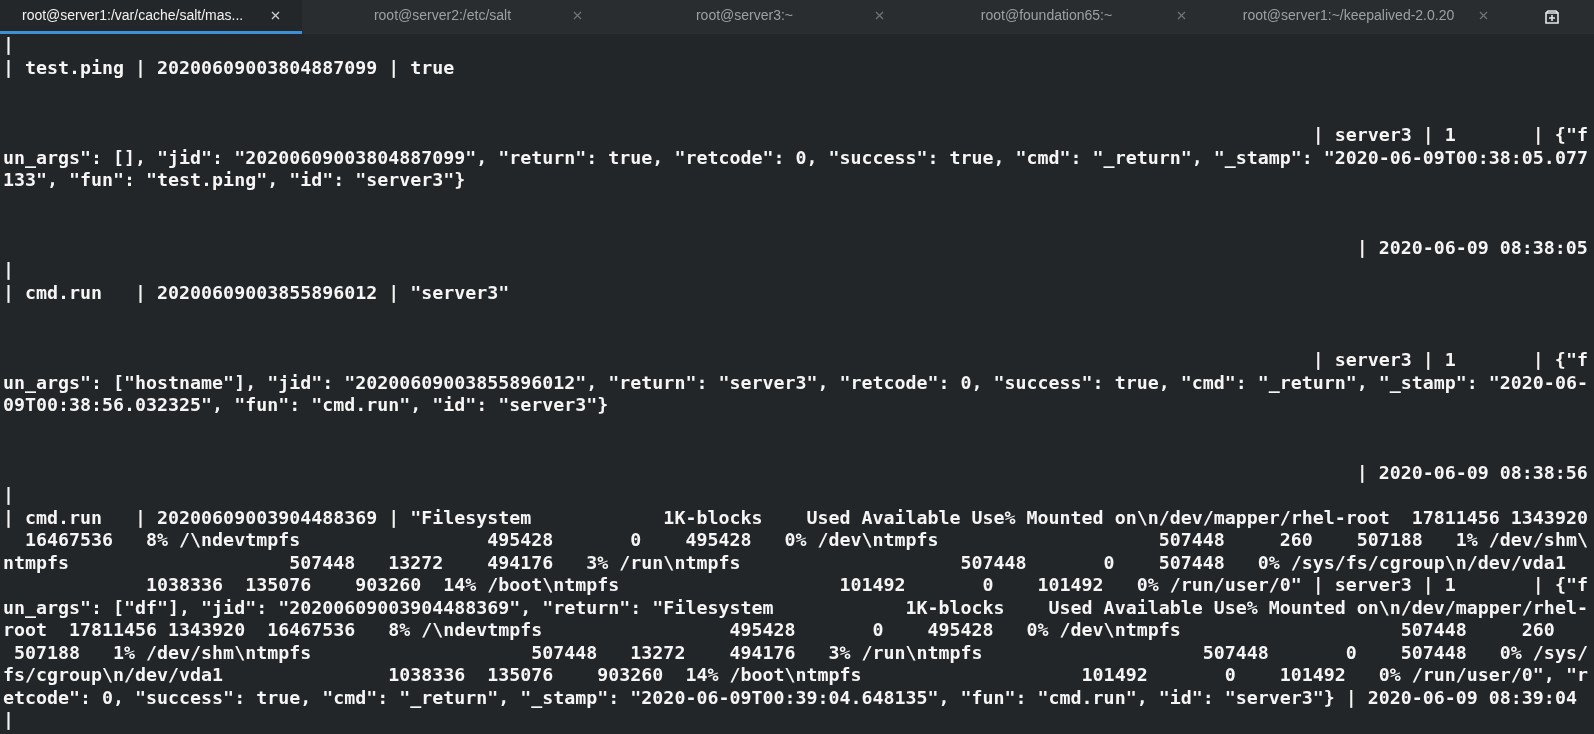 The width and height of the screenshot is (1594, 734). Describe the element at coordinates (866, 585) in the screenshot. I see `terminal-line: 1038336 135076 903260 14% /boot\ntmpfs 101492 0 101492 0% /run/user/0" | server3 | 1 | {"f` at that location.